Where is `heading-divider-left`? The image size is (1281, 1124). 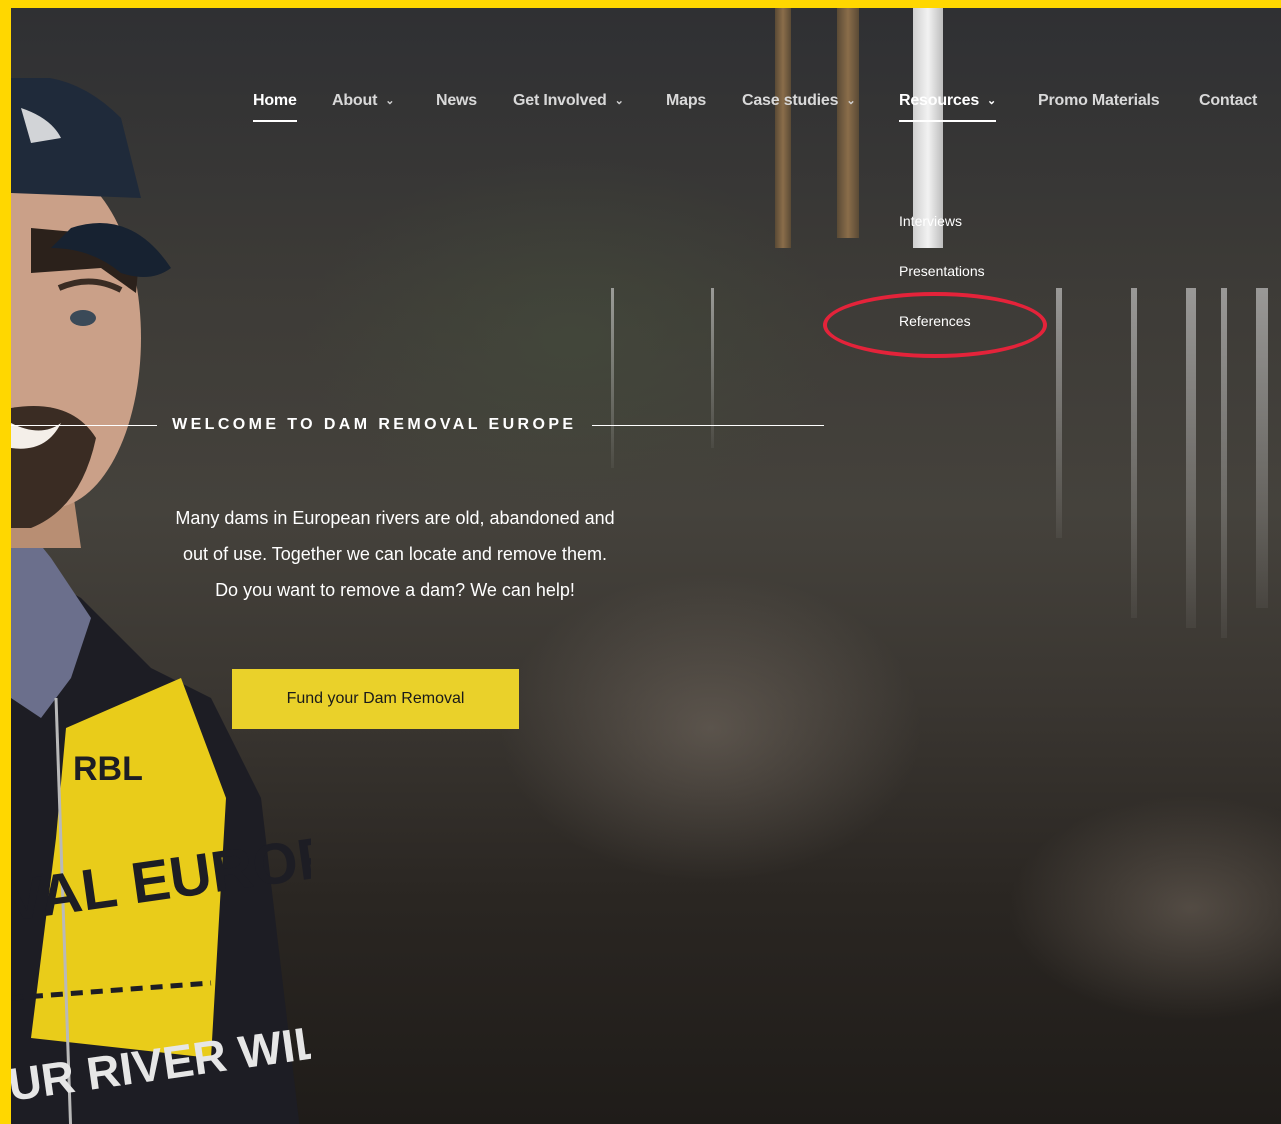
heading-divider-left is located at coordinates (84, 425).